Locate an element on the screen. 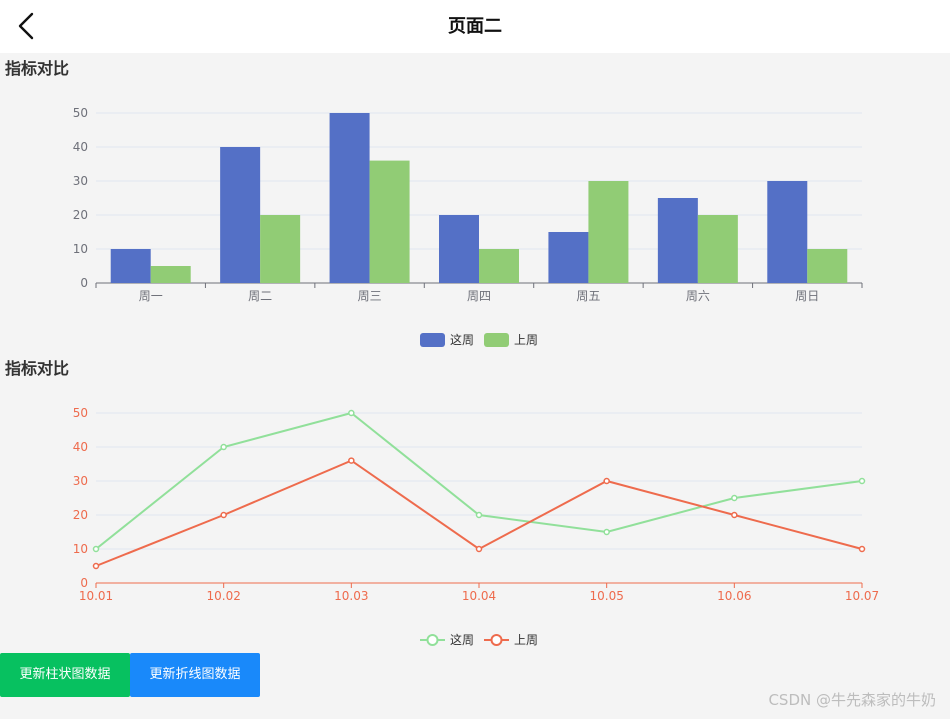 This screenshot has width=950, height=719. x-tick-label: 周日 is located at coordinates (807, 296).